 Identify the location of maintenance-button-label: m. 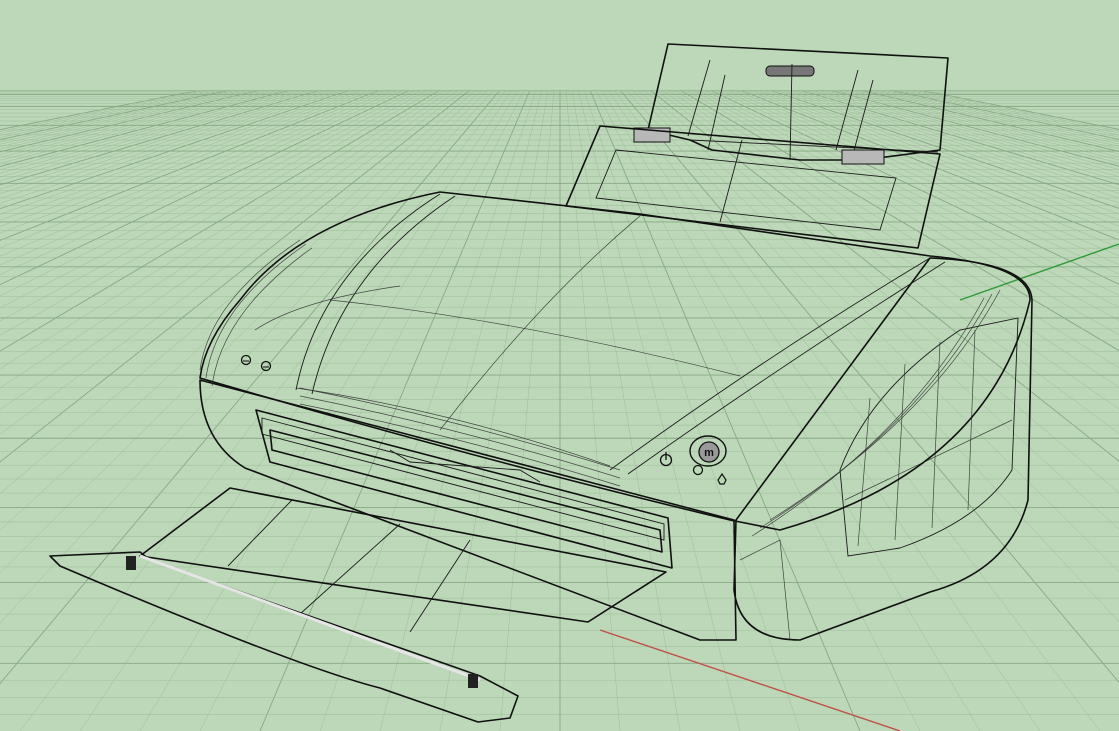
(709, 453).